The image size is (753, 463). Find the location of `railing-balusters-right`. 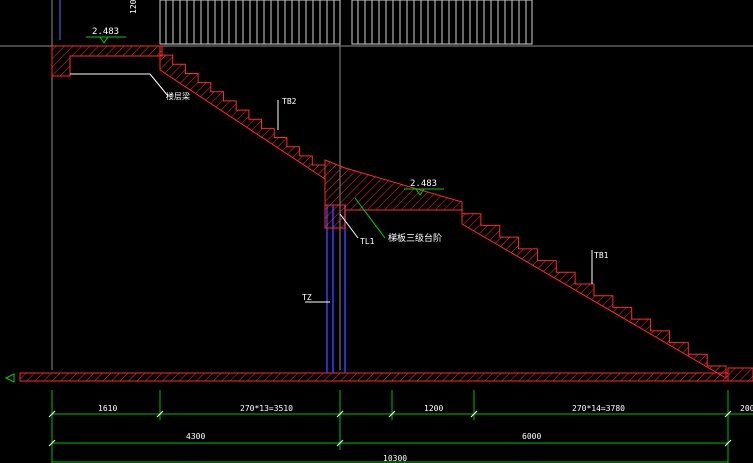

railing-balusters-right is located at coordinates (442, 22).